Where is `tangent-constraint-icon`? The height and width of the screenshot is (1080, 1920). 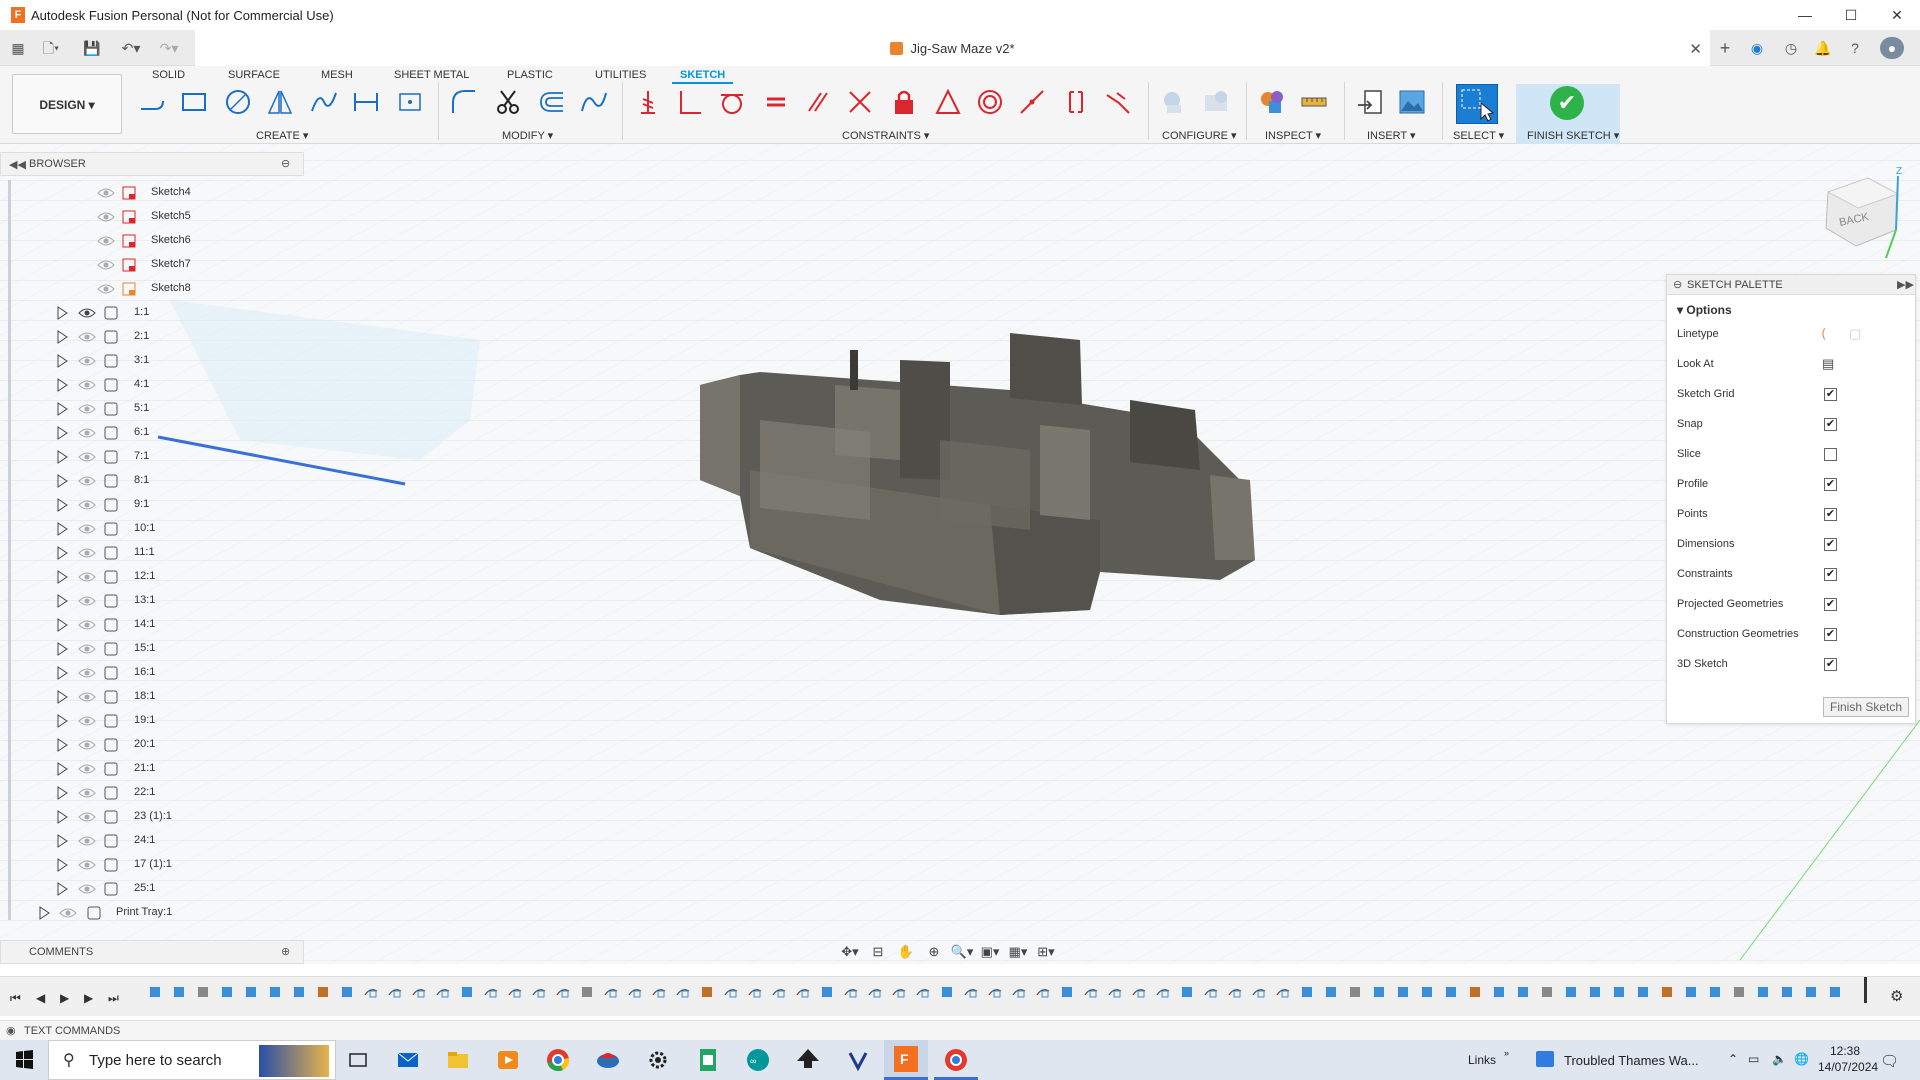
tangent-constraint-icon is located at coordinates (732, 102).